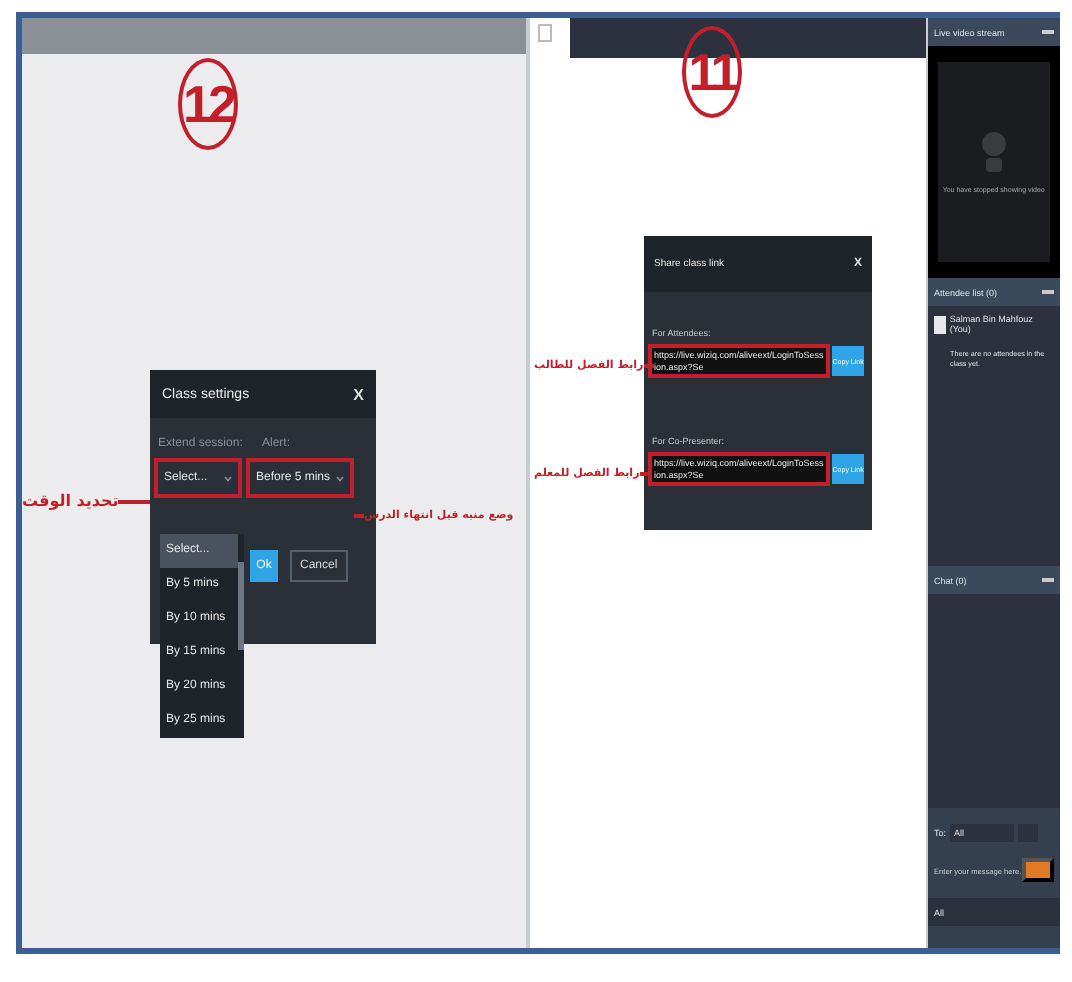 Image resolution: width=1072 pixels, height=982 pixels. What do you see at coordinates (712, 72) in the screenshot?
I see `step-number: 11` at bounding box center [712, 72].